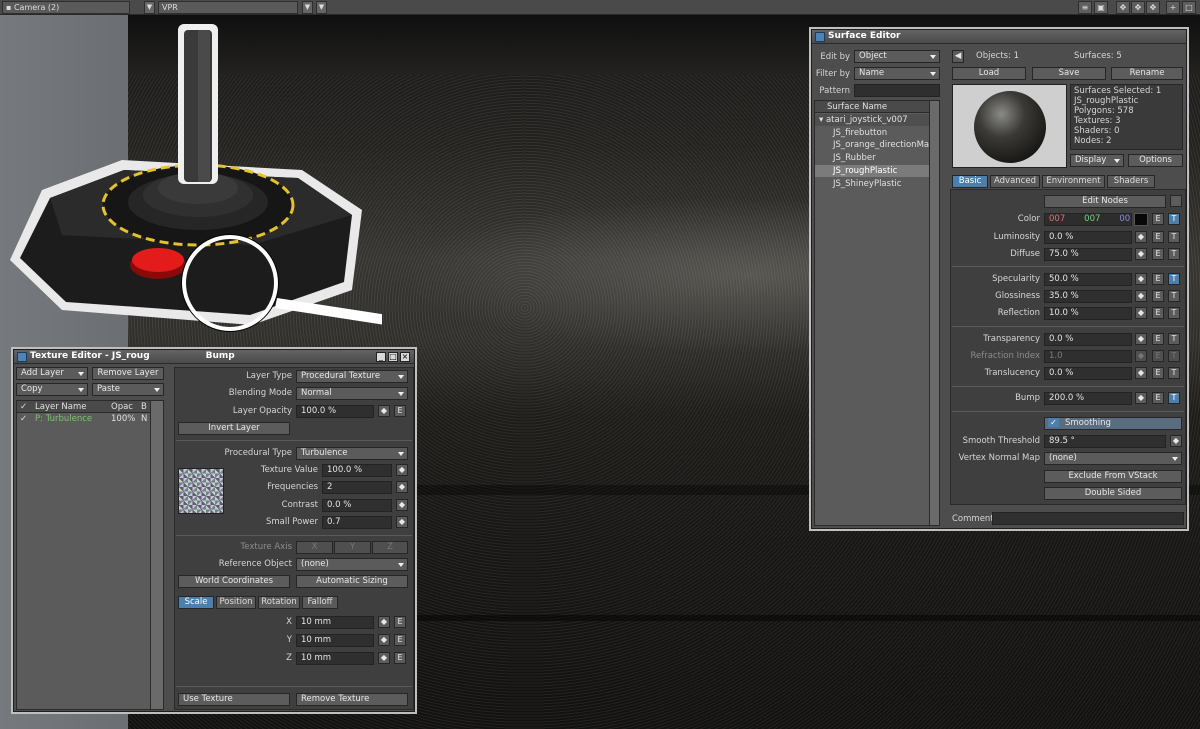  I want to click on reference-object-select: (none), so click(352, 564).